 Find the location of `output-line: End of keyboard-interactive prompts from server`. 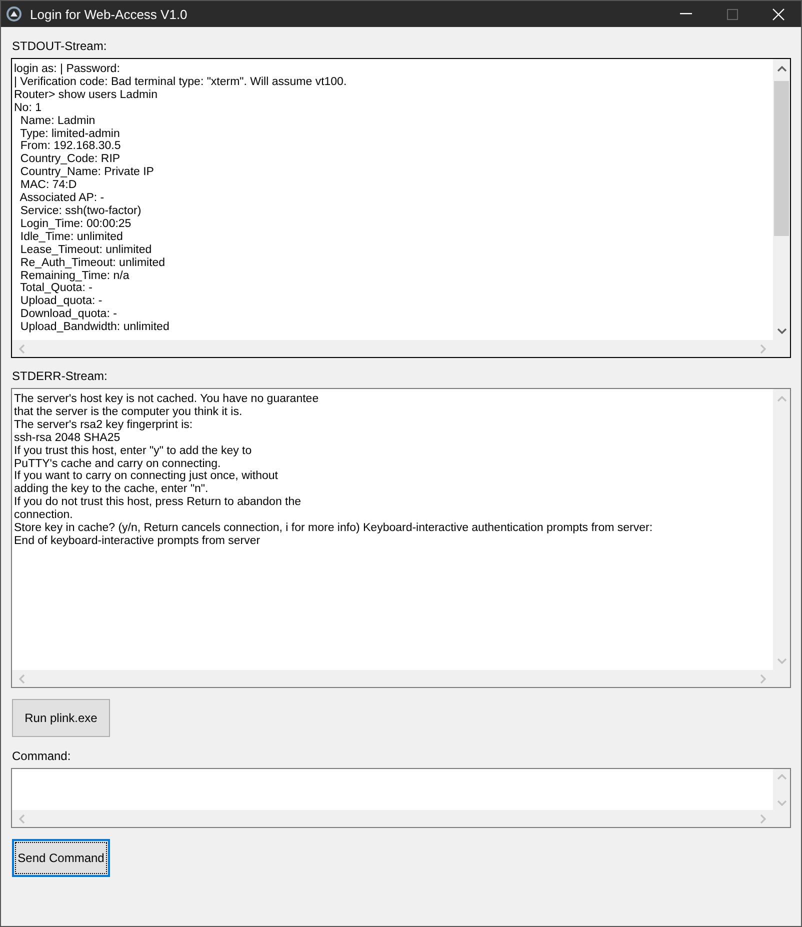

output-line: End of keyboard-interactive prompts from server is located at coordinates (138, 541).